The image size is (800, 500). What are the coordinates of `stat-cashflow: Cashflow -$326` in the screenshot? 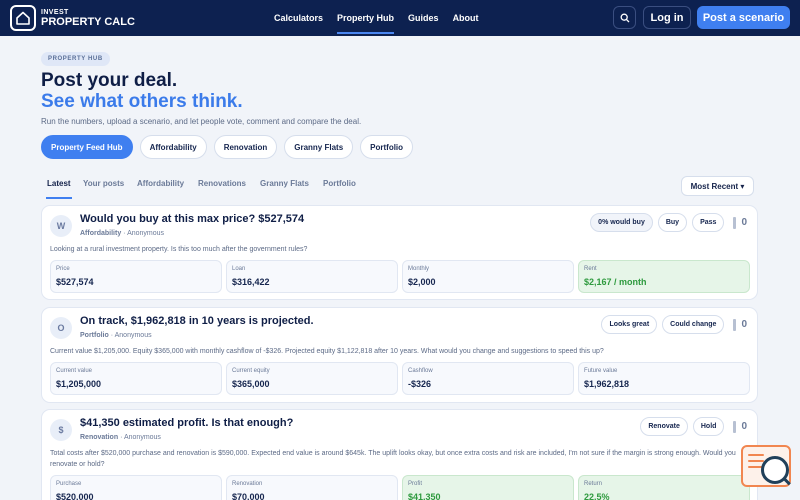 It's located at (488, 378).